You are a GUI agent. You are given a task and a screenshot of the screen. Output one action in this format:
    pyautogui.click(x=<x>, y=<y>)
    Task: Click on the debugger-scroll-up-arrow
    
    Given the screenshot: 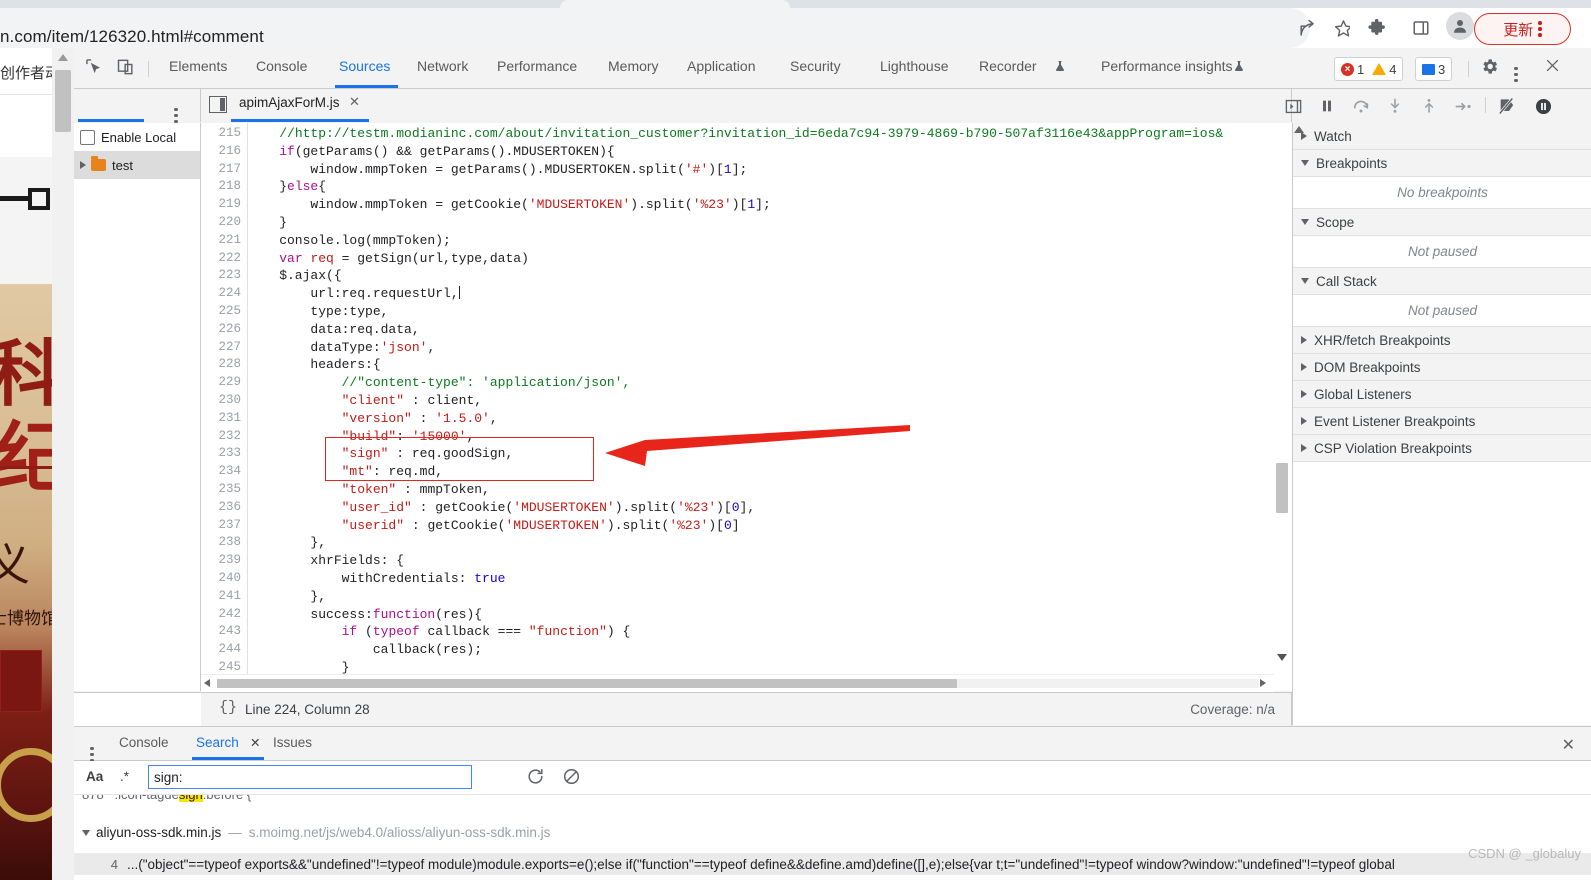 What is the action you would take?
    pyautogui.click(x=1299, y=129)
    